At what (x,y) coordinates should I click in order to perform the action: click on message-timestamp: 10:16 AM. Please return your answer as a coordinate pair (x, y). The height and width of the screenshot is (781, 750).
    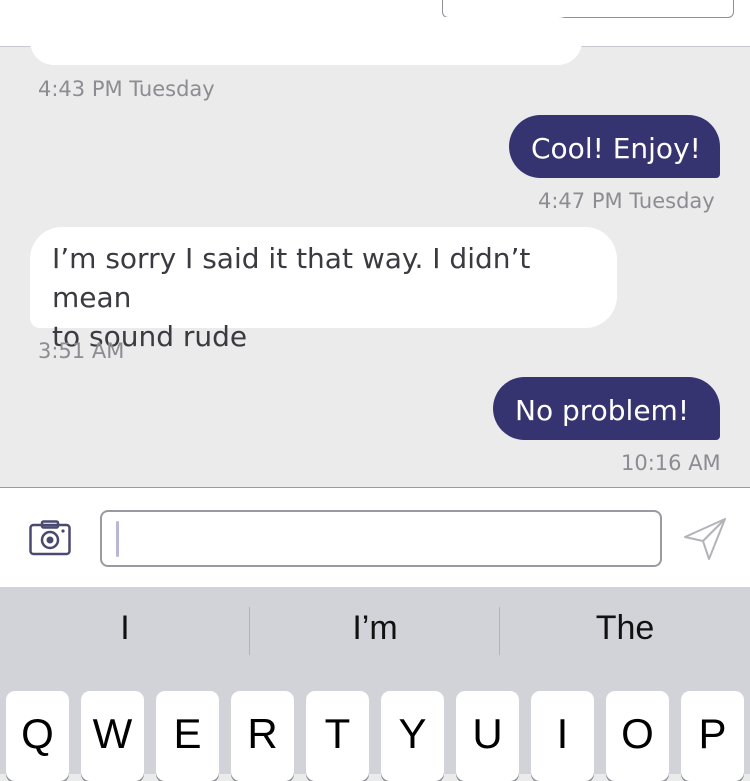
    Looking at the image, I should click on (671, 463).